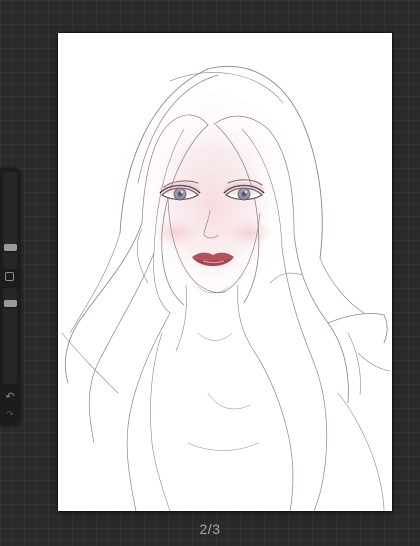 The height and width of the screenshot is (546, 420). I want to click on opacity-slider, so click(10, 336).